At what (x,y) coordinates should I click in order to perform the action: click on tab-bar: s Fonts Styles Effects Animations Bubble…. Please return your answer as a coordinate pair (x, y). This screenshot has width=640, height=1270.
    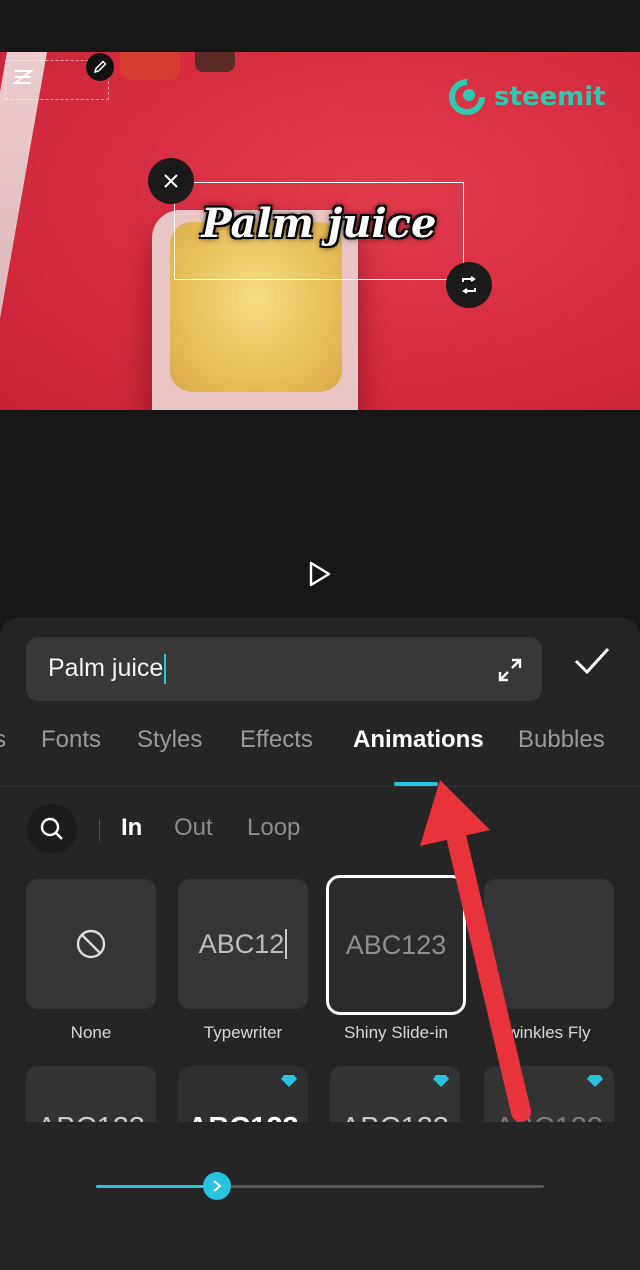
    Looking at the image, I should click on (320, 746).